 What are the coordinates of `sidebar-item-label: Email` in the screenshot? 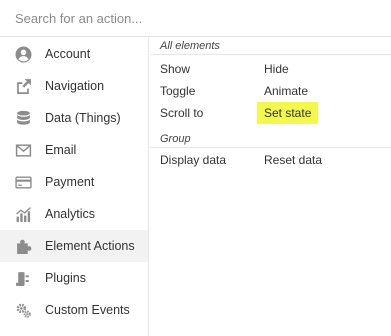 It's located at (61, 150).